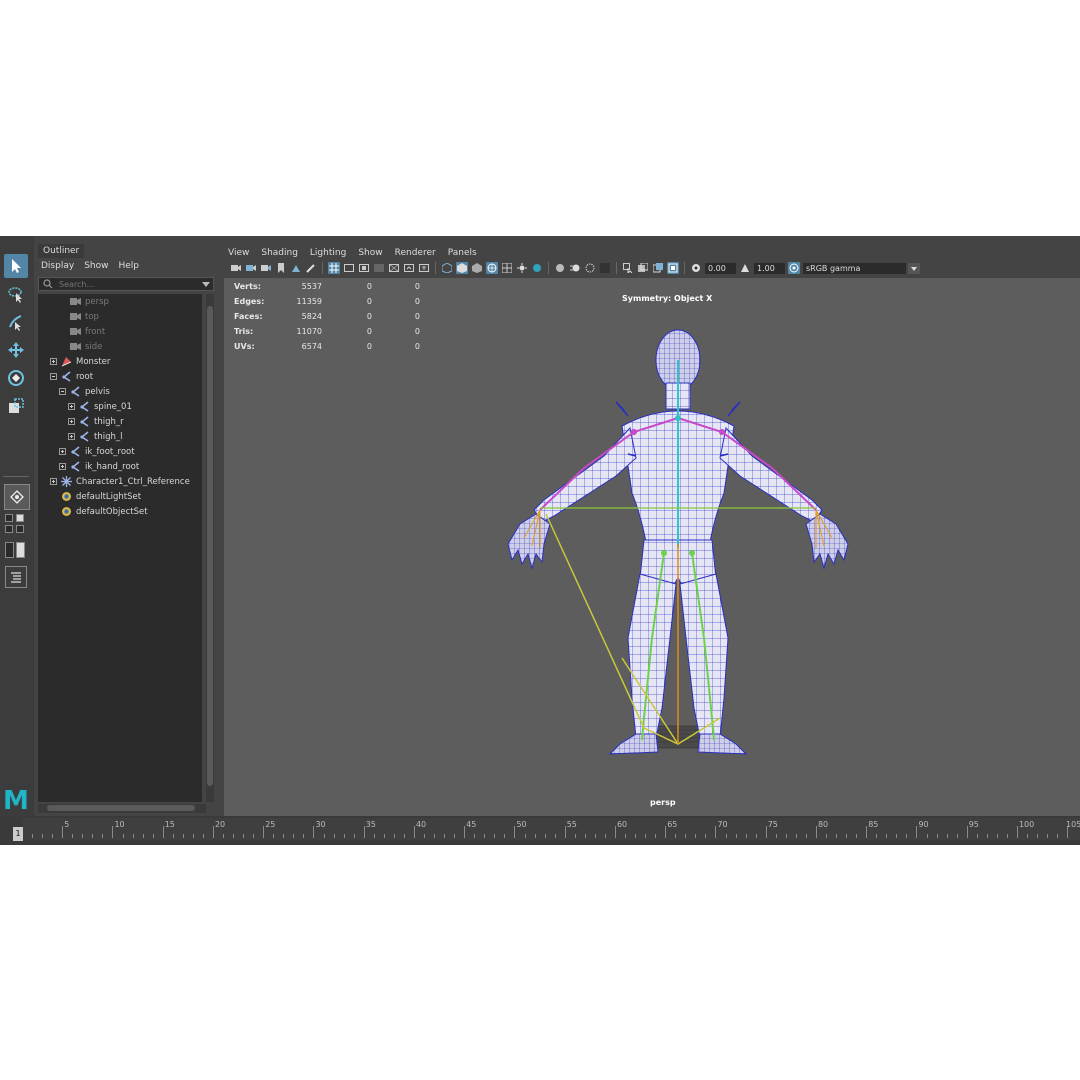 The image size is (1080, 1080). I want to click on menu-lighting: Lighting, so click(328, 253).